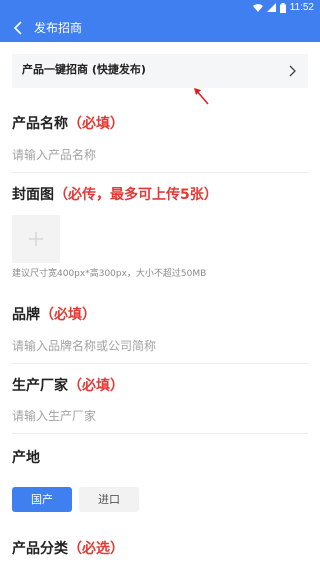 This screenshot has width=320, height=570. I want to click on manufacturer-input, so click(160, 416).